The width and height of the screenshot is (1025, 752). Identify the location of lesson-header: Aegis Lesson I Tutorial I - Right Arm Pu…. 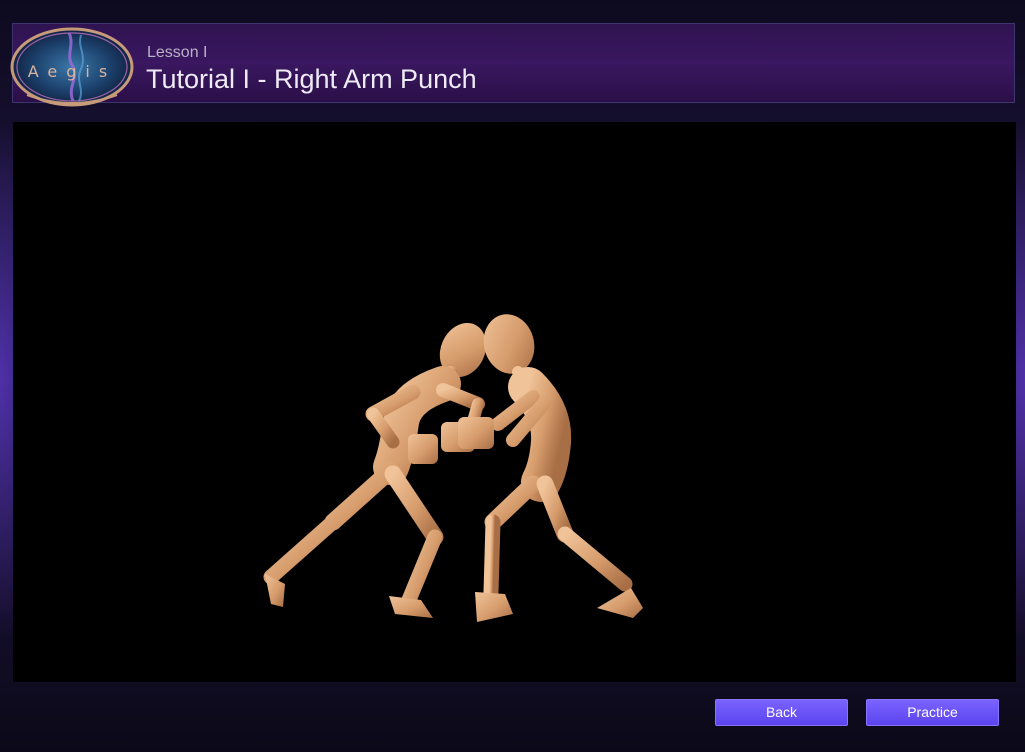
(512, 65).